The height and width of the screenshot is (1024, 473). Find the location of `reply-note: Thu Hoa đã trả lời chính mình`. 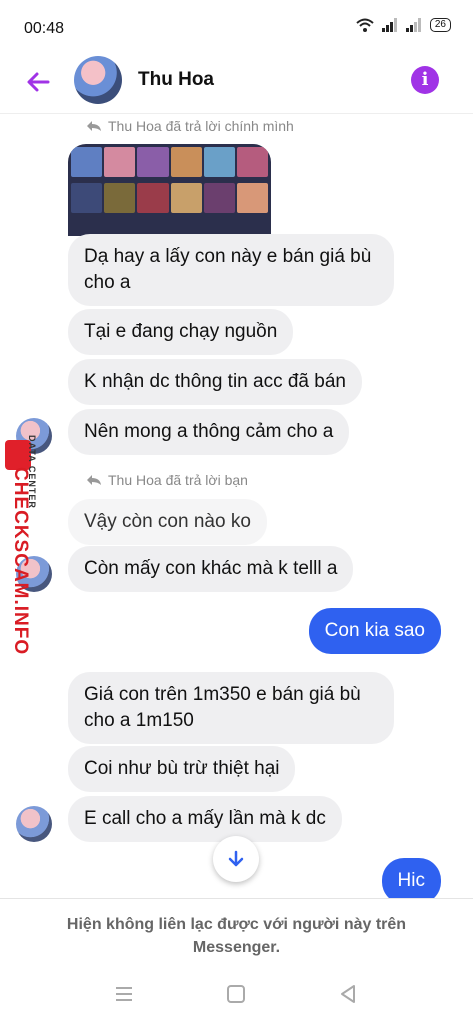

reply-note: Thu Hoa đã trả lời chính mình is located at coordinates (190, 126).